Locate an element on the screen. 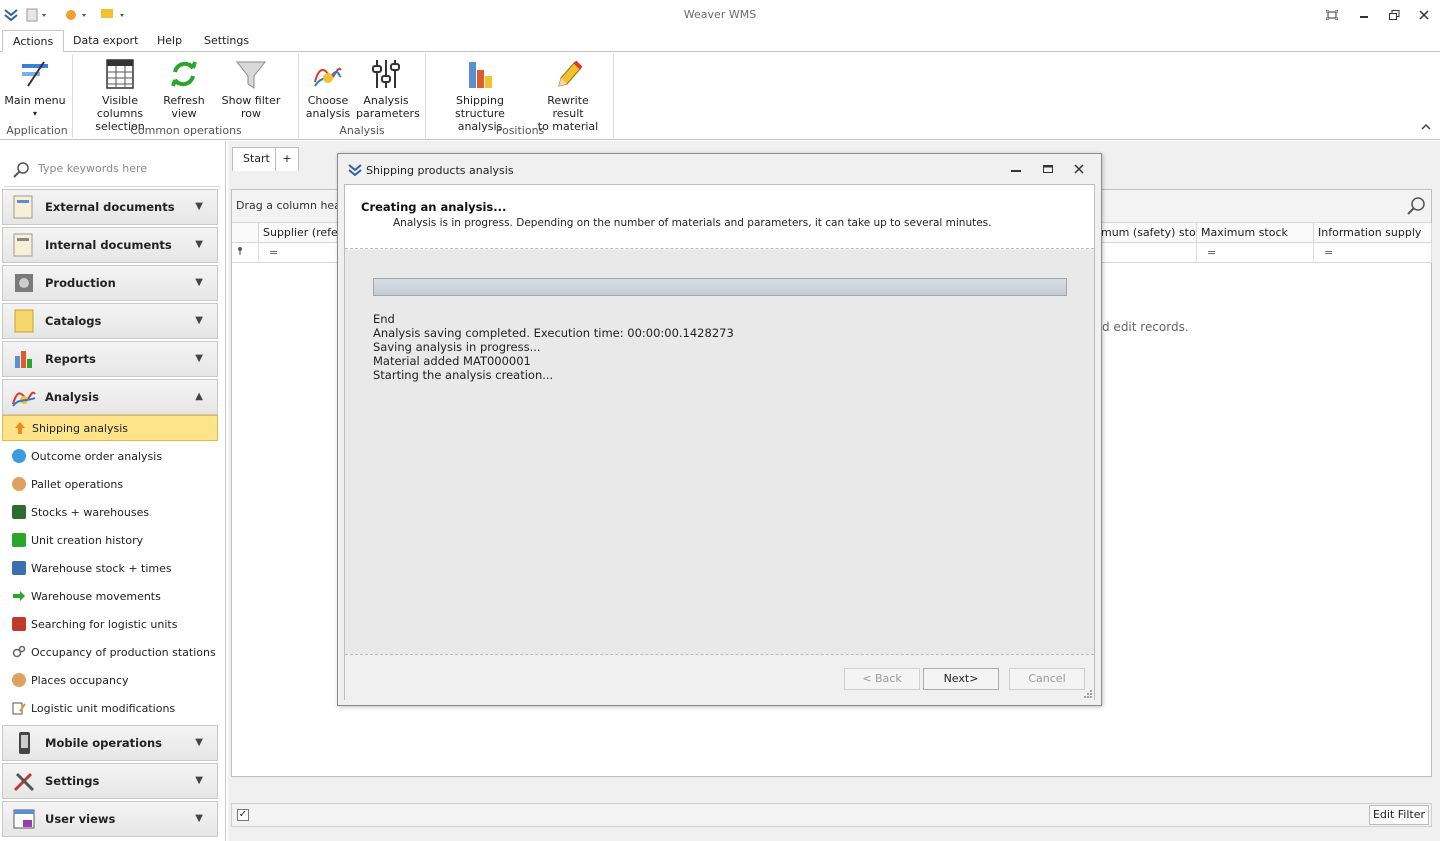 The height and width of the screenshot is (841, 1440). tab-settings: Settings is located at coordinates (226, 41).